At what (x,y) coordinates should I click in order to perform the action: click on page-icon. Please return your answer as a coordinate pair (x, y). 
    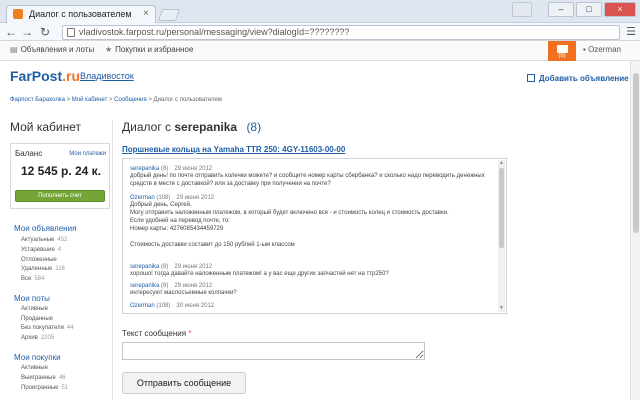
    Looking at the image, I should click on (71, 32).